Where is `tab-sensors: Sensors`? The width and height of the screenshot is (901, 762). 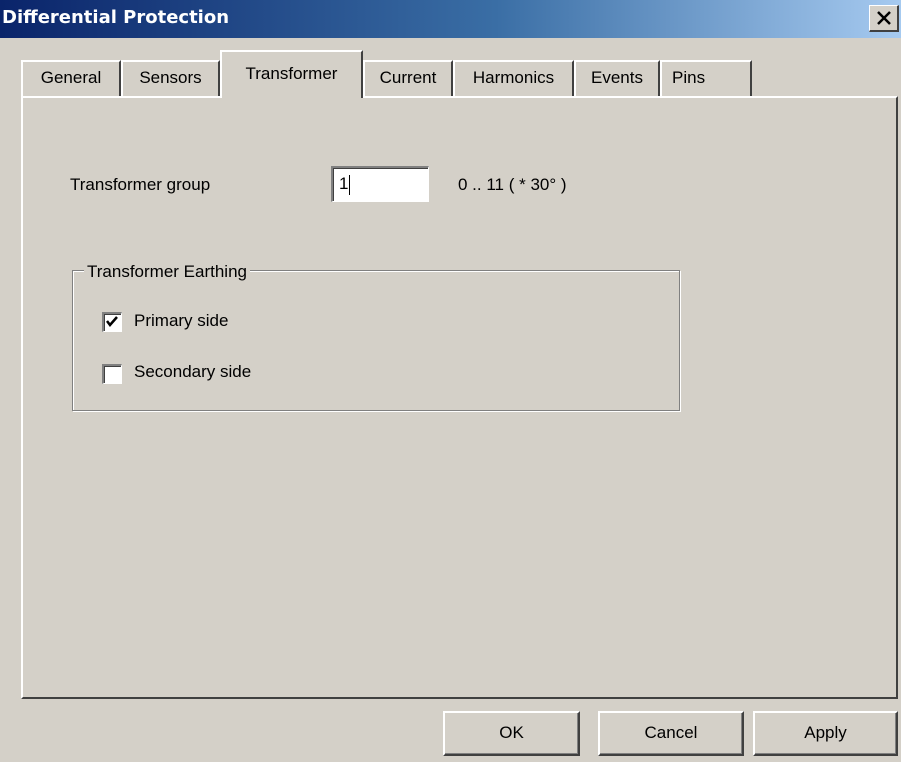
tab-sensors: Sensors is located at coordinates (170, 78).